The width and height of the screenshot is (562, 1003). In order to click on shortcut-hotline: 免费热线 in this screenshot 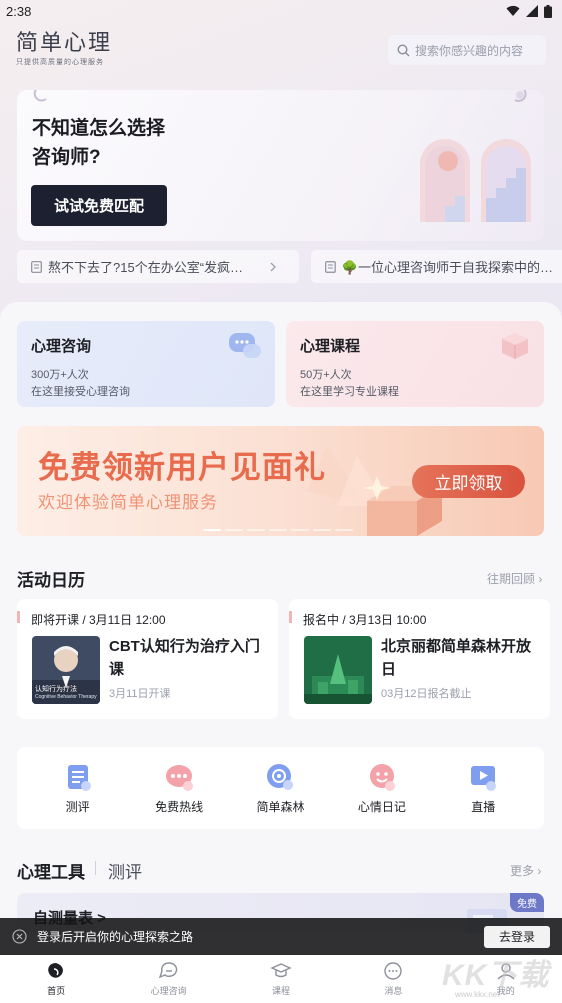, I will do `click(179, 788)`.